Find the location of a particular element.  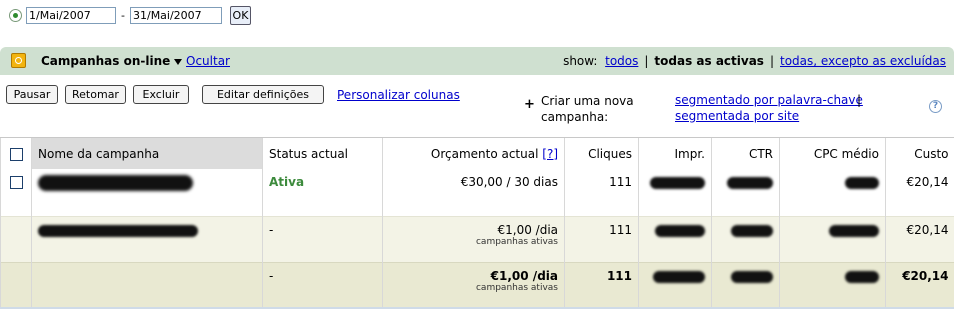

total-label-cell is located at coordinates (147, 240).